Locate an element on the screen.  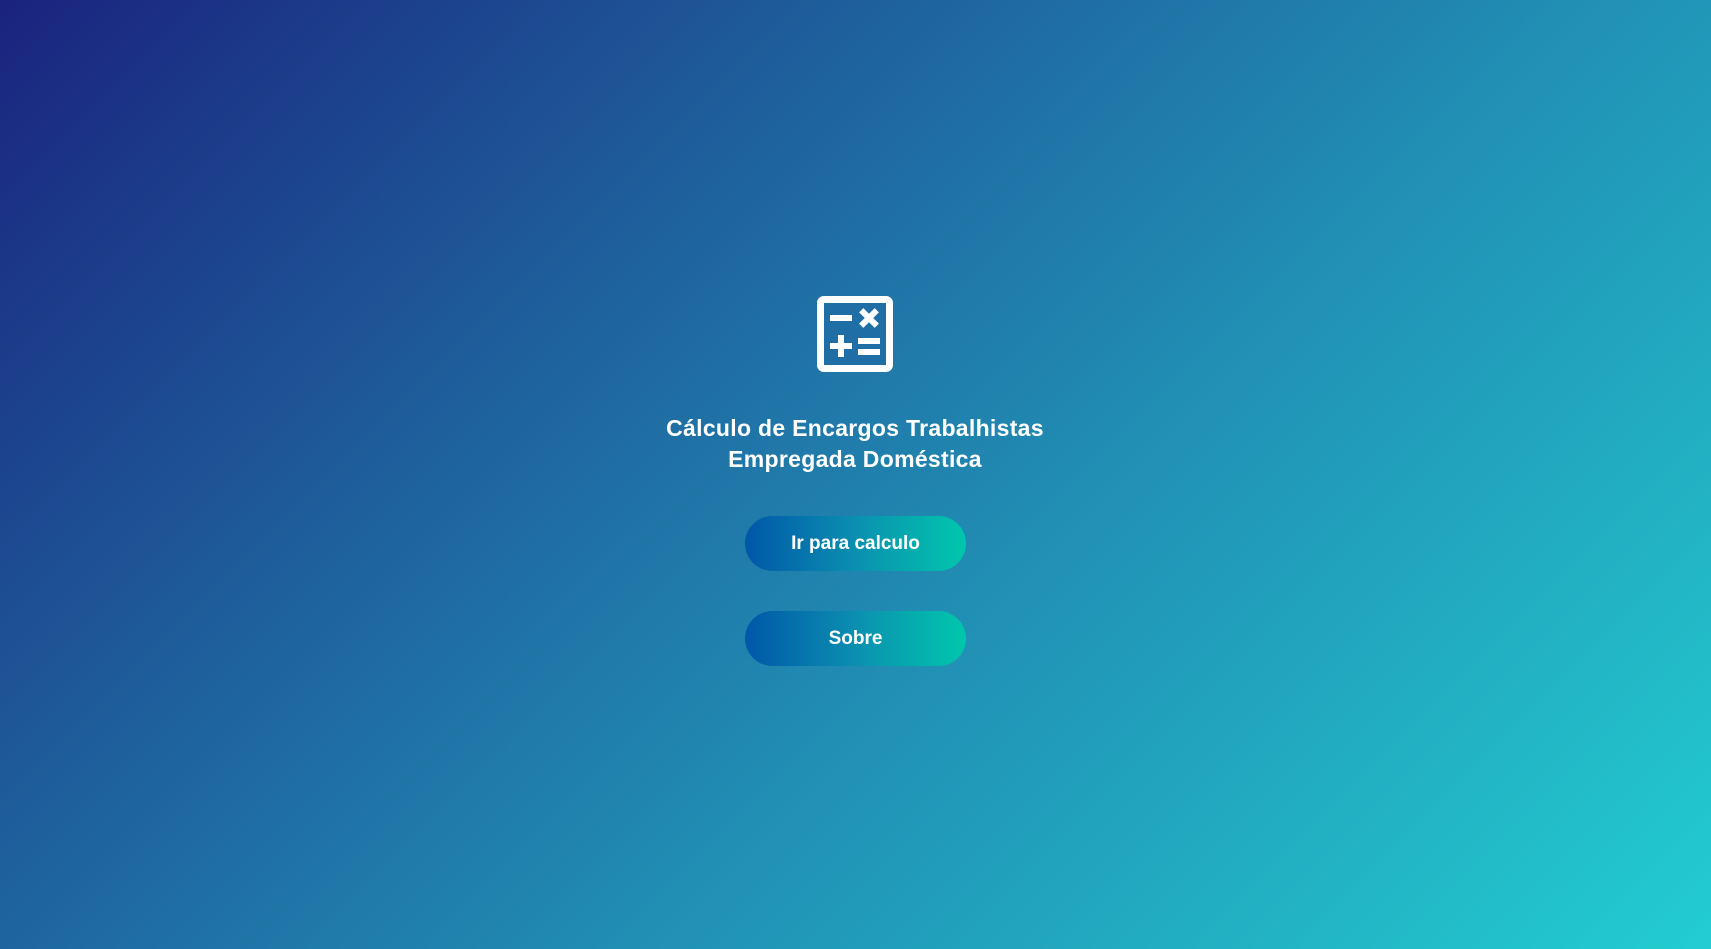
title-line-2: Empregada Doméstica is located at coordinates (855, 459).